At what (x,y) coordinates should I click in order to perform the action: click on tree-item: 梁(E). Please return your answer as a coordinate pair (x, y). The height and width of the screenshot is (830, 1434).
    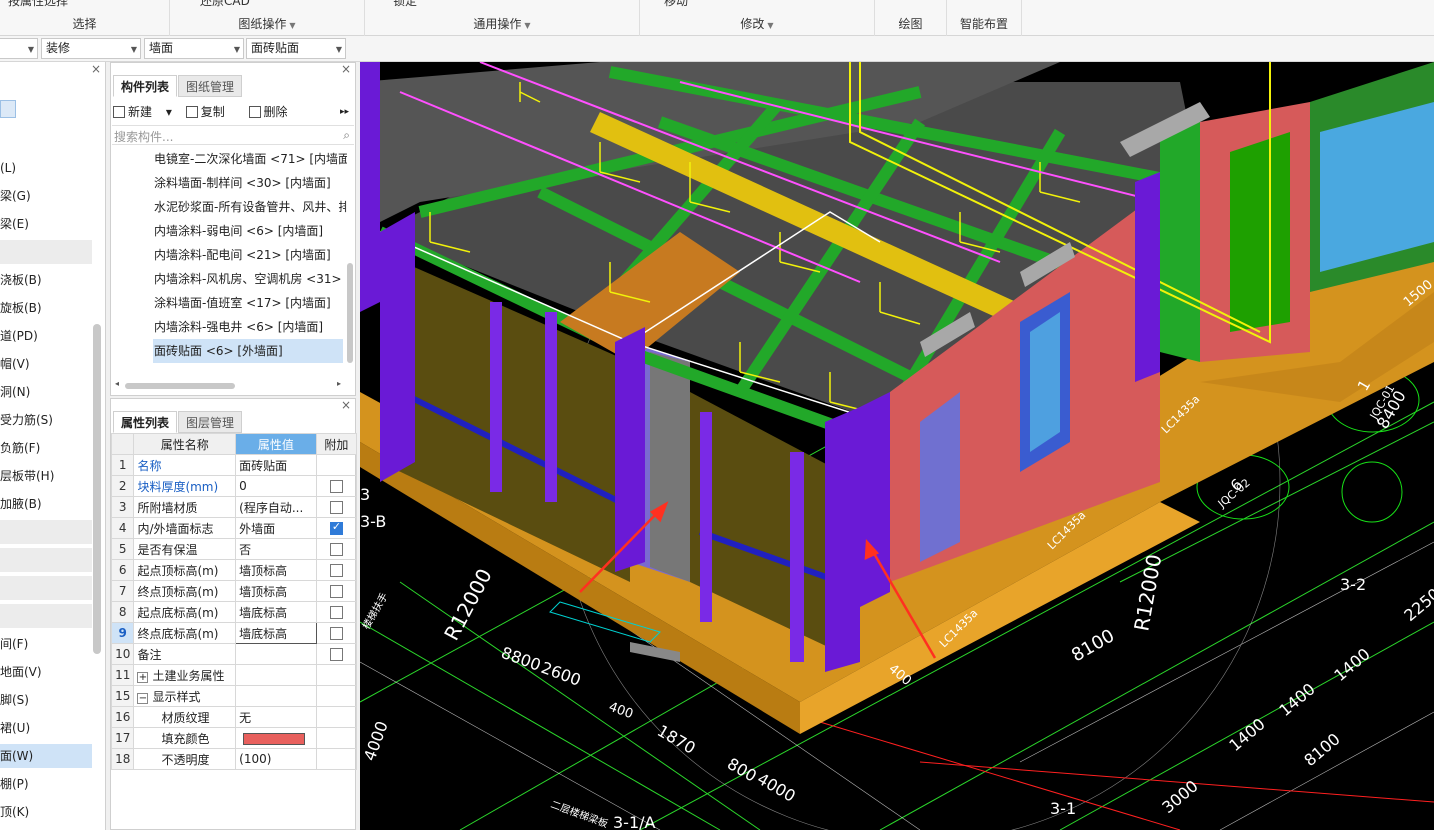
    Looking at the image, I should click on (46, 224).